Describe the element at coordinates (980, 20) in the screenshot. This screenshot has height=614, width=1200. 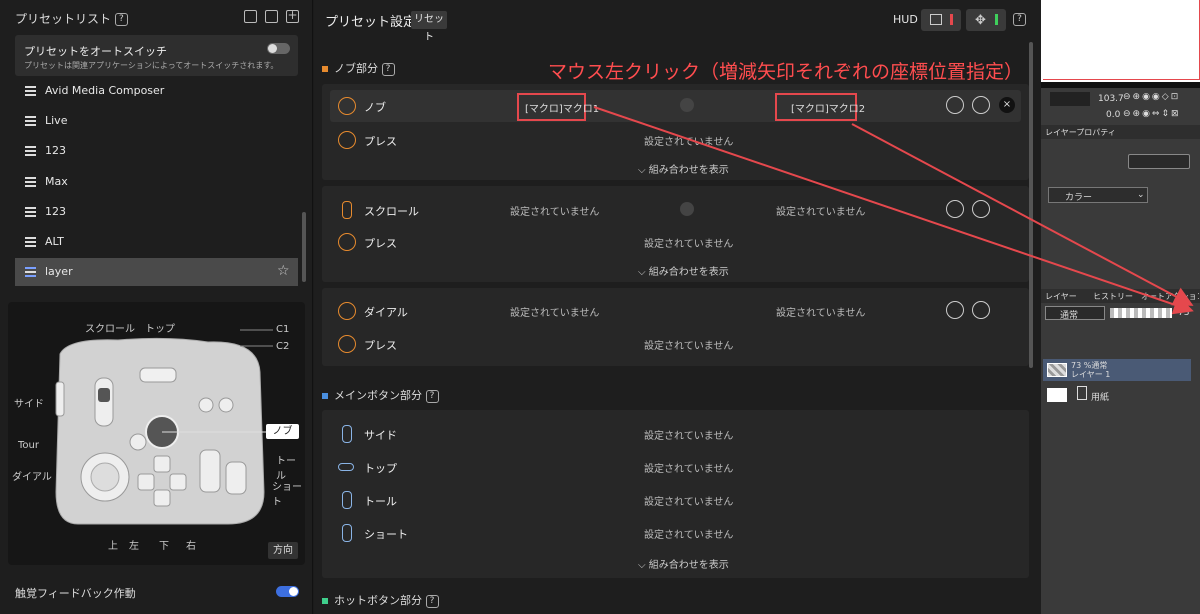
I see `dpad-icon: ✥` at that location.